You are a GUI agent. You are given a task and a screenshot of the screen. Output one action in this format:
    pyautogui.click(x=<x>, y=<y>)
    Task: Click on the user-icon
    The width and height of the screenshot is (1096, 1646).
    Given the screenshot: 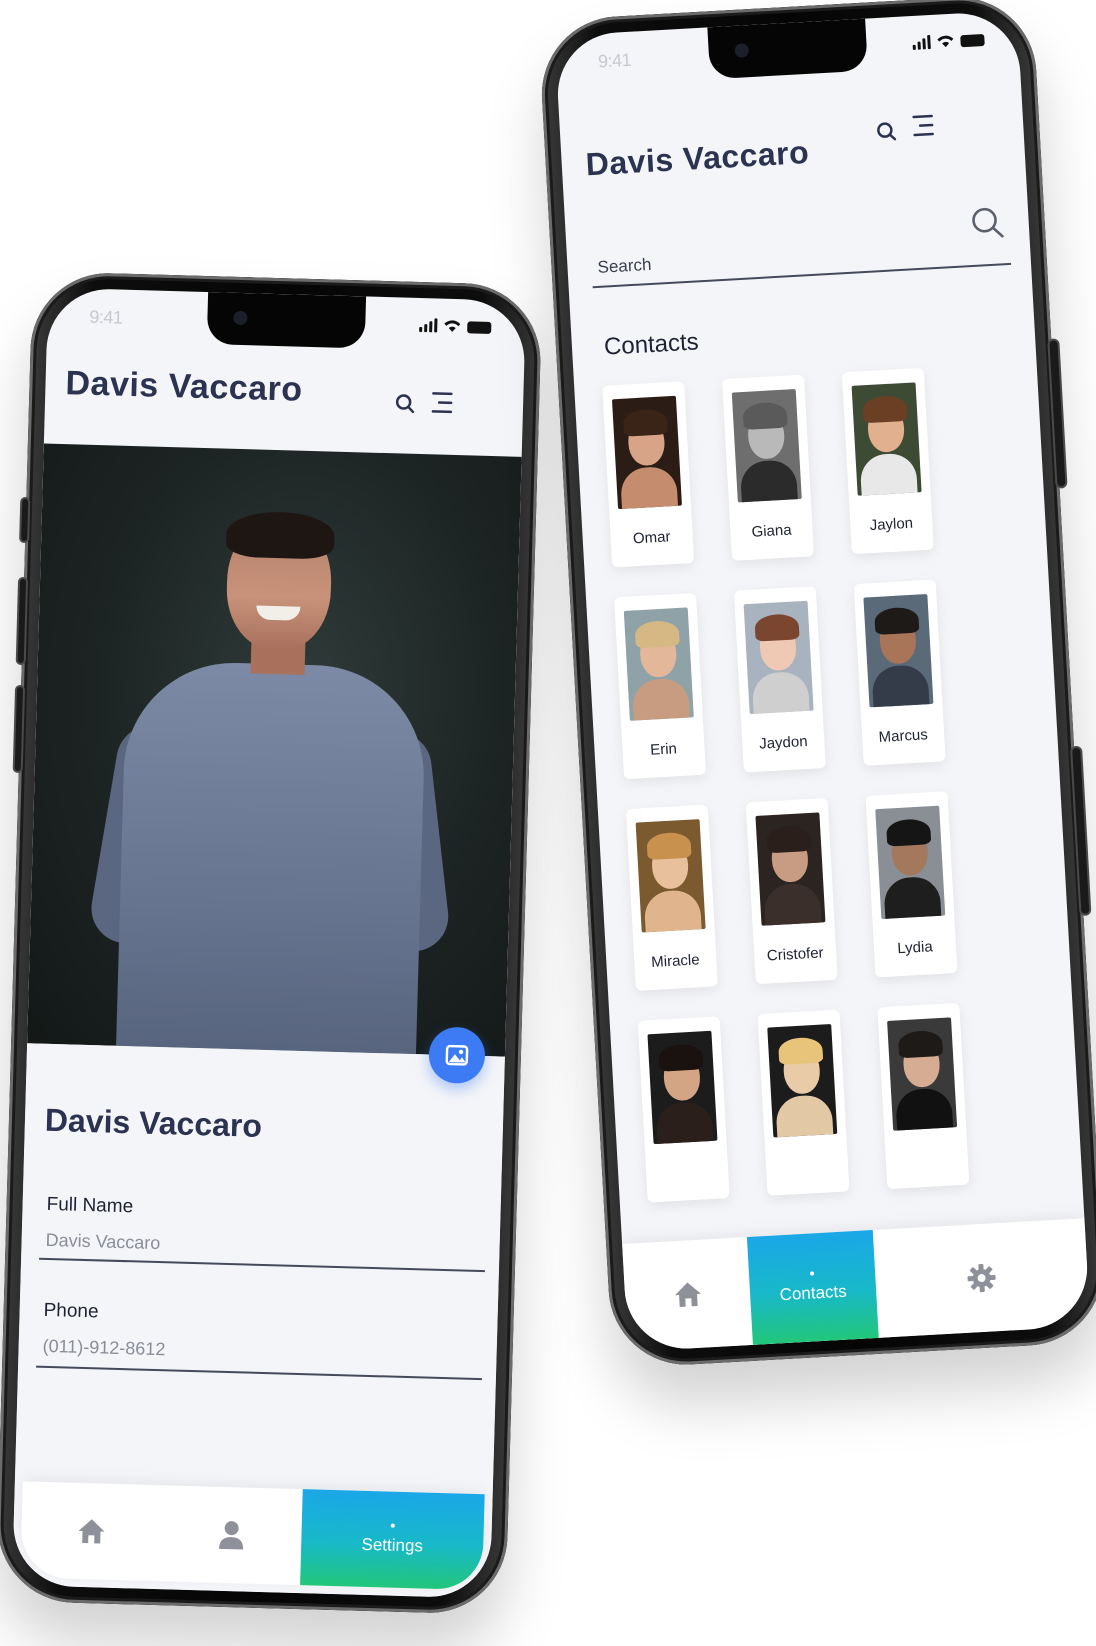 What is the action you would take?
    pyautogui.click(x=231, y=1535)
    